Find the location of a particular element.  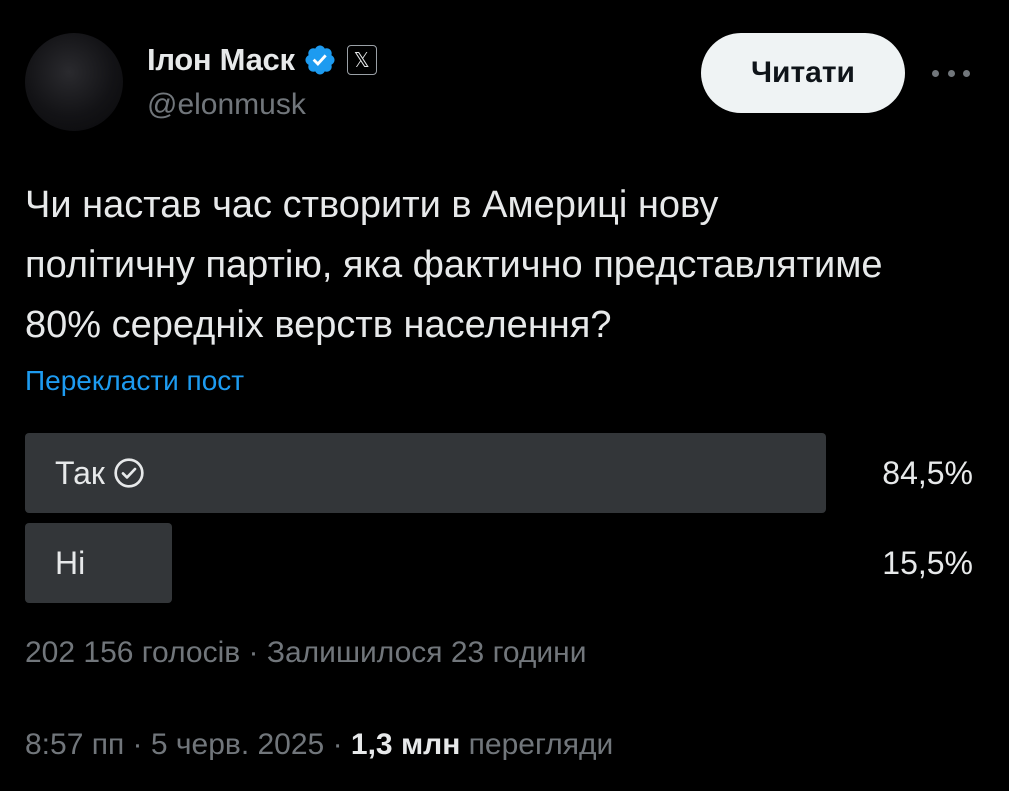

x-logo-icon: 𝕏 is located at coordinates (361, 60).